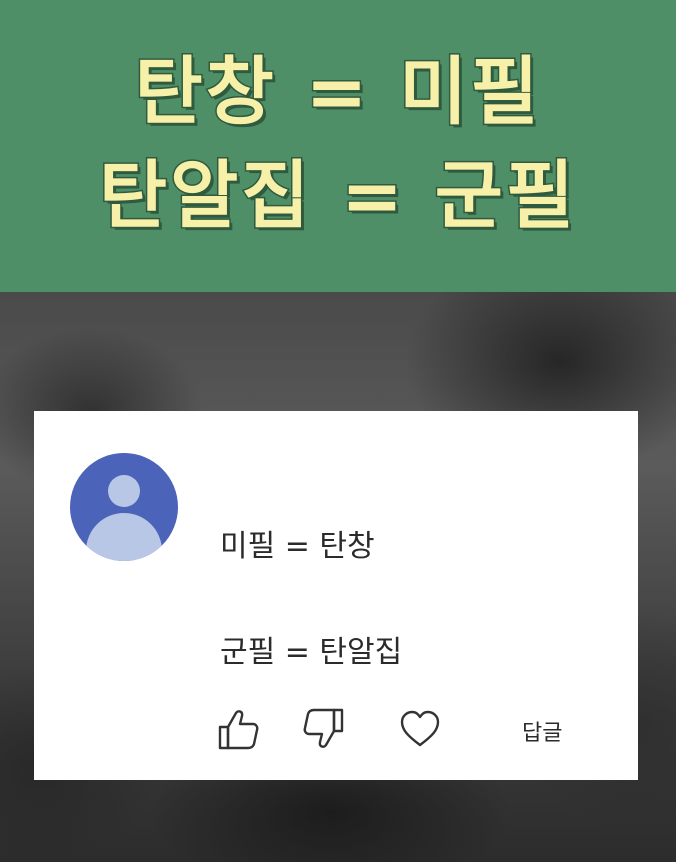 The width and height of the screenshot is (676, 862). What do you see at coordinates (238, 729) in the screenshot?
I see `thumbs-up-icon` at bounding box center [238, 729].